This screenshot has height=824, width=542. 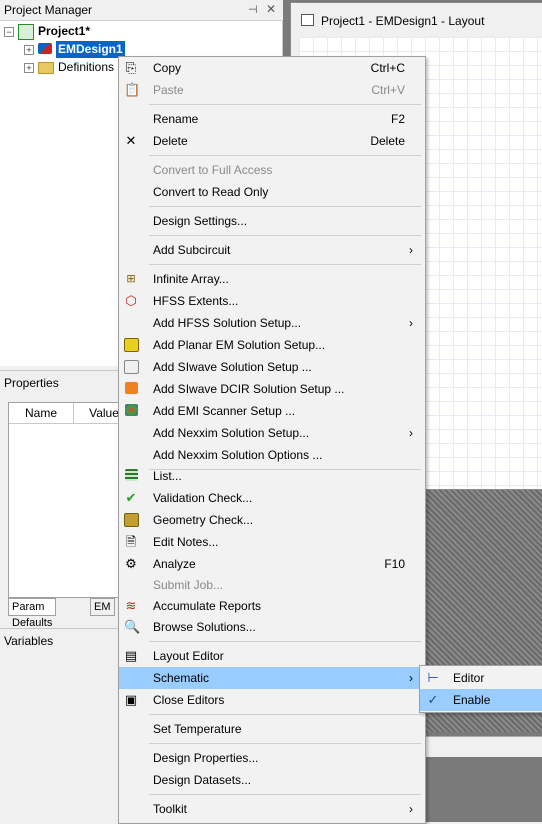 I want to click on submenu-label: Editor, so click(x=469, y=678).